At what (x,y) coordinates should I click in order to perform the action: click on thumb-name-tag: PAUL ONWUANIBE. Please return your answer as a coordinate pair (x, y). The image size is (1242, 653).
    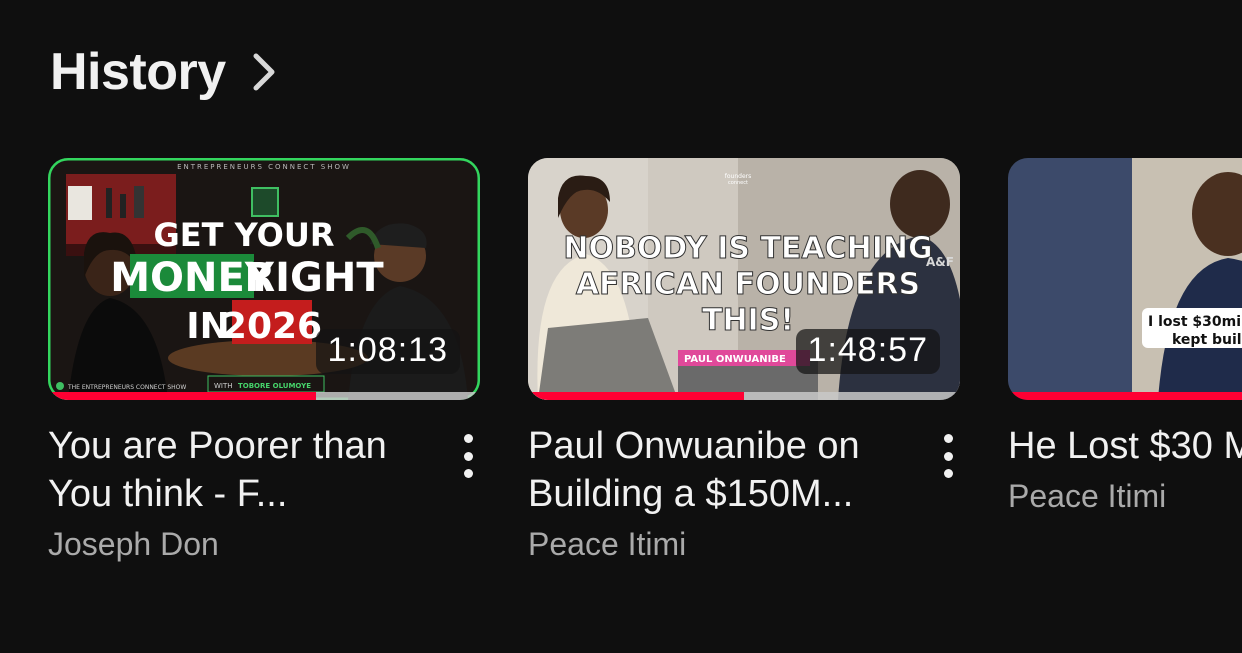
    Looking at the image, I should click on (735, 359).